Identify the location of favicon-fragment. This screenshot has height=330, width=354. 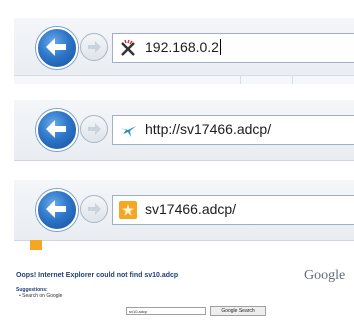
(36, 245).